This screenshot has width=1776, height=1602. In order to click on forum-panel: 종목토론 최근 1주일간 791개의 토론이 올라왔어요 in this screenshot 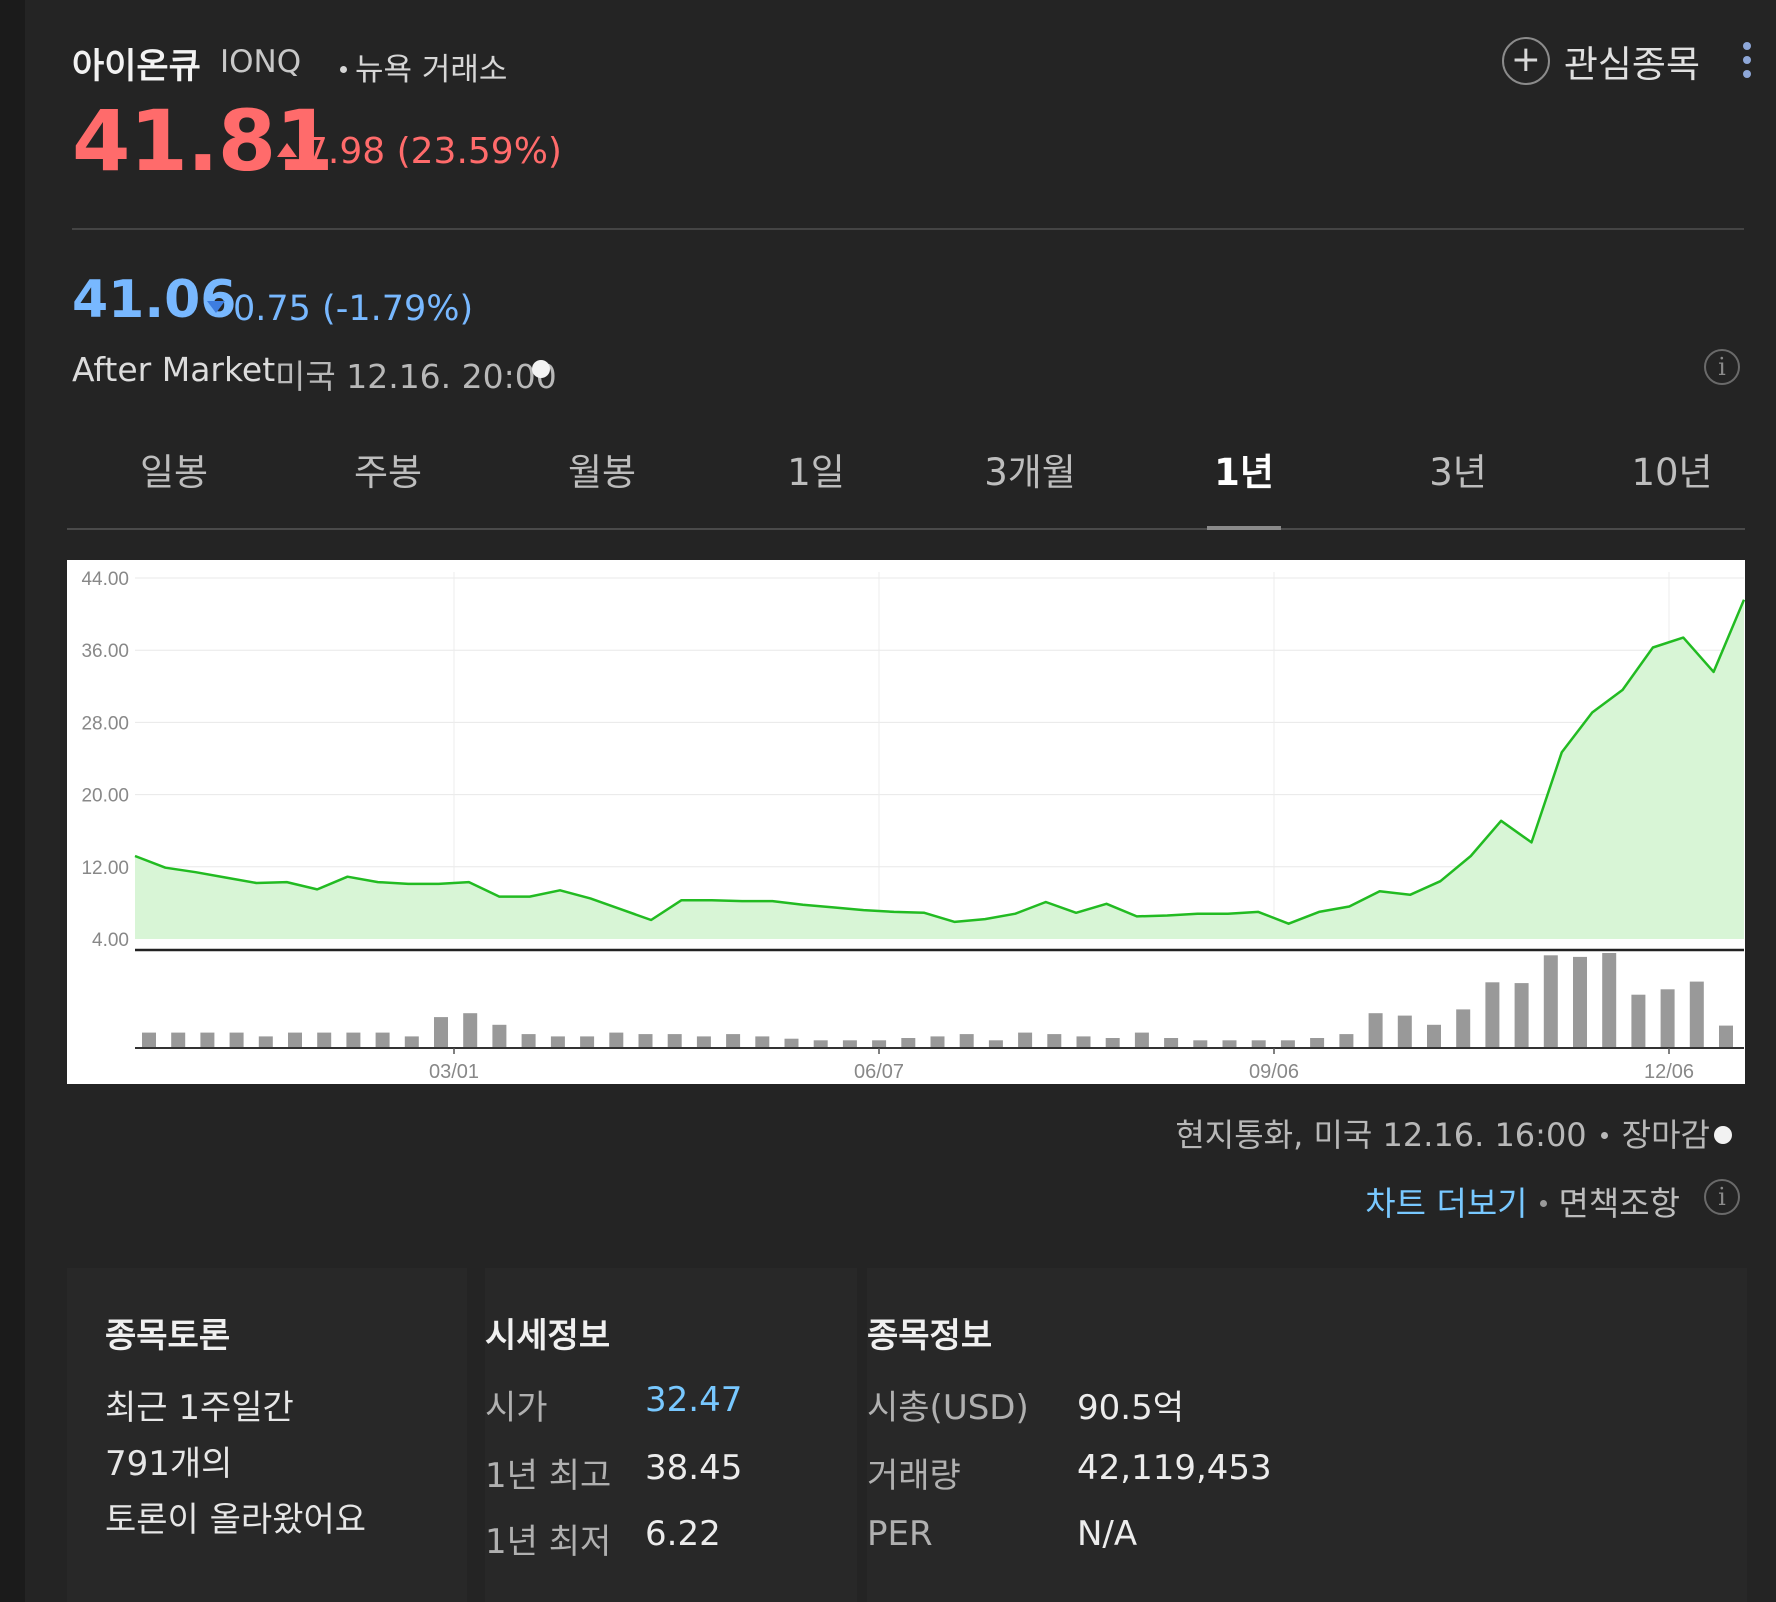, I will do `click(267, 1435)`.